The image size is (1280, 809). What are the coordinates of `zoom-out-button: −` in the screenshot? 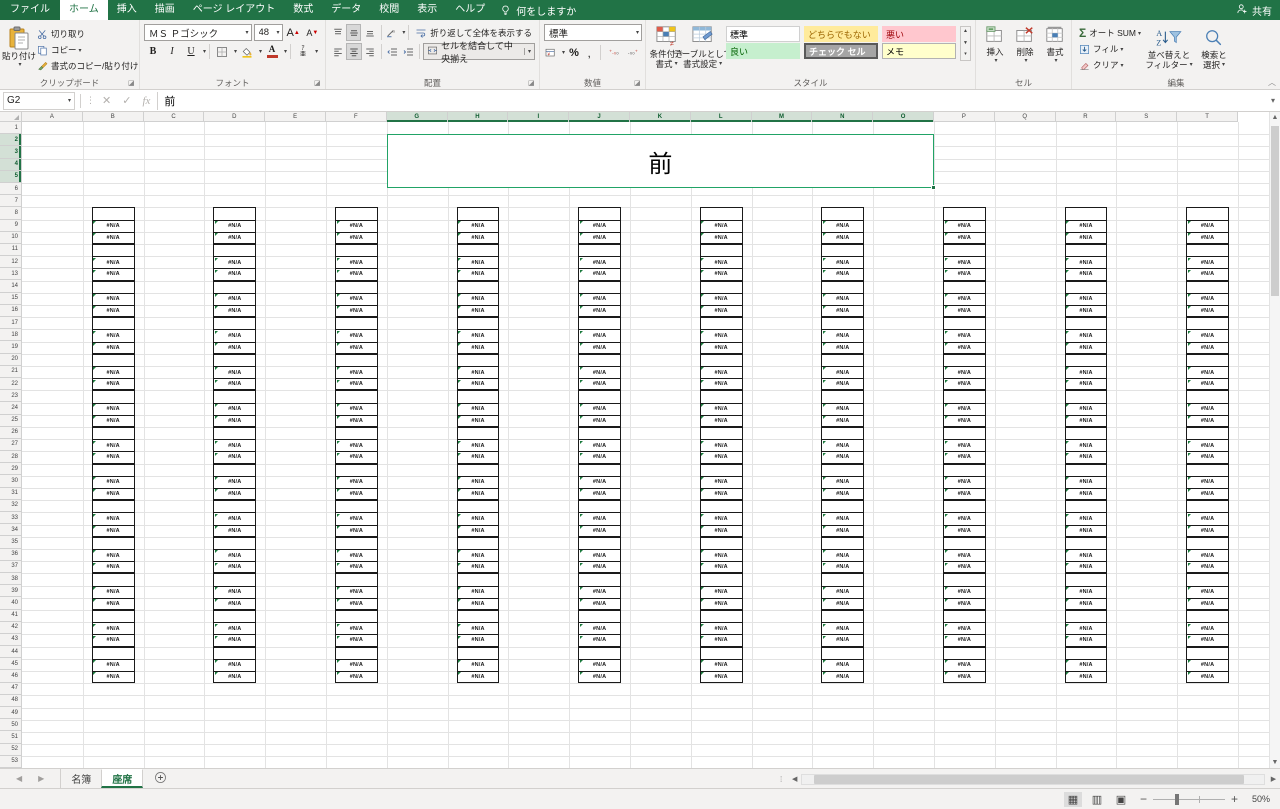 It's located at (1143, 799).